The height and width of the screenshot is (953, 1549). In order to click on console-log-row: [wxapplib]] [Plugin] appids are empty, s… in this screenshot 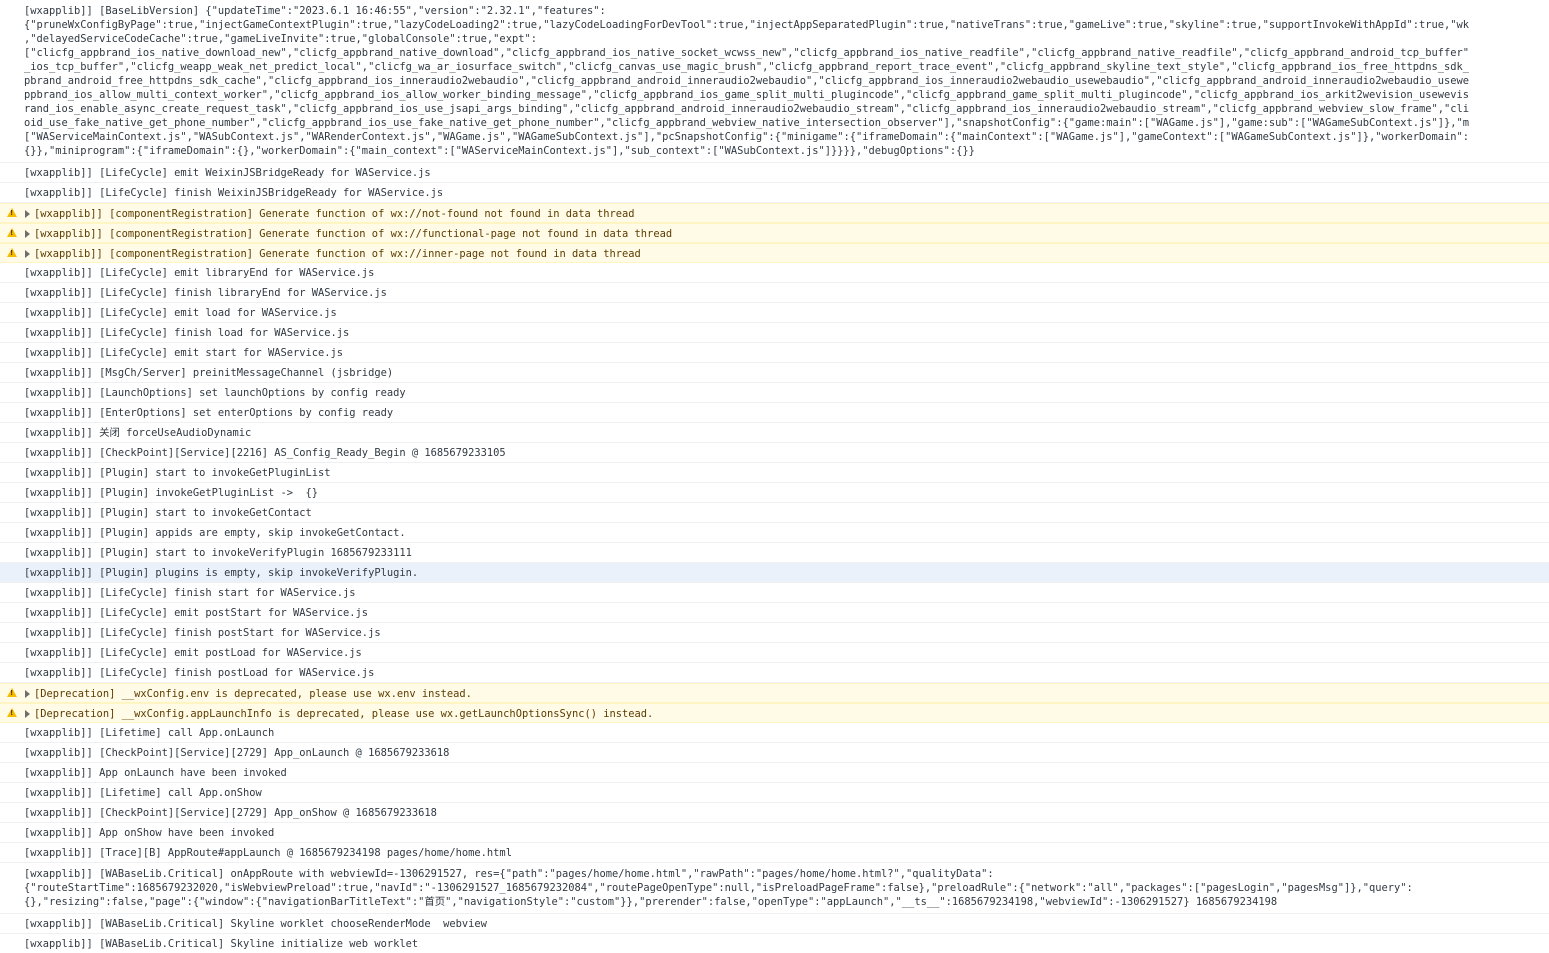, I will do `click(774, 533)`.